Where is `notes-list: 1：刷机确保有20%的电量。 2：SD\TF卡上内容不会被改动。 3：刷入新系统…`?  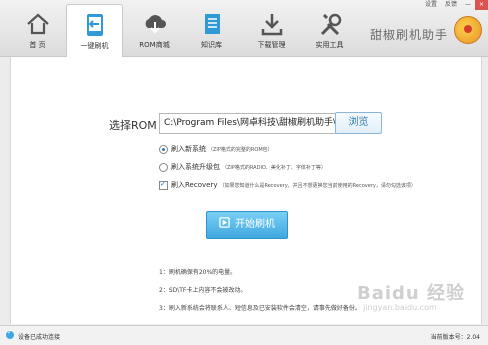
notes-list: 1：刷机确保有20%的电量。 2：SD\TF卡上内容不会被改动。 3：刷入新系统… is located at coordinates (260, 294).